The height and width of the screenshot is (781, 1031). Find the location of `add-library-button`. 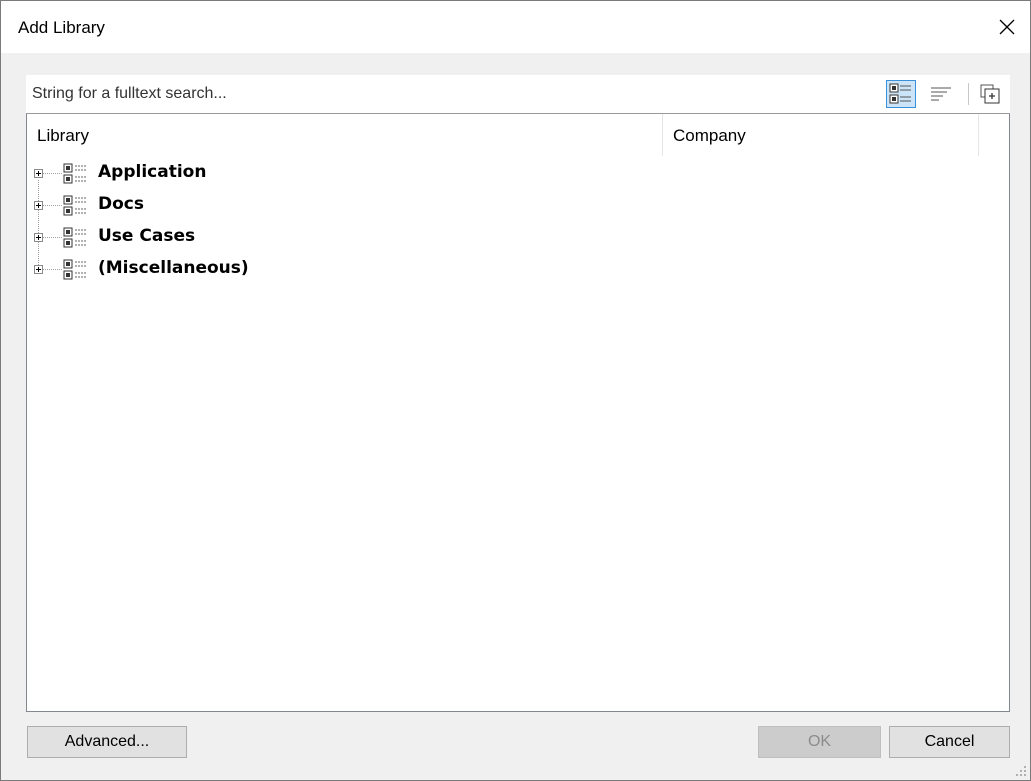

add-library-button is located at coordinates (990, 94).